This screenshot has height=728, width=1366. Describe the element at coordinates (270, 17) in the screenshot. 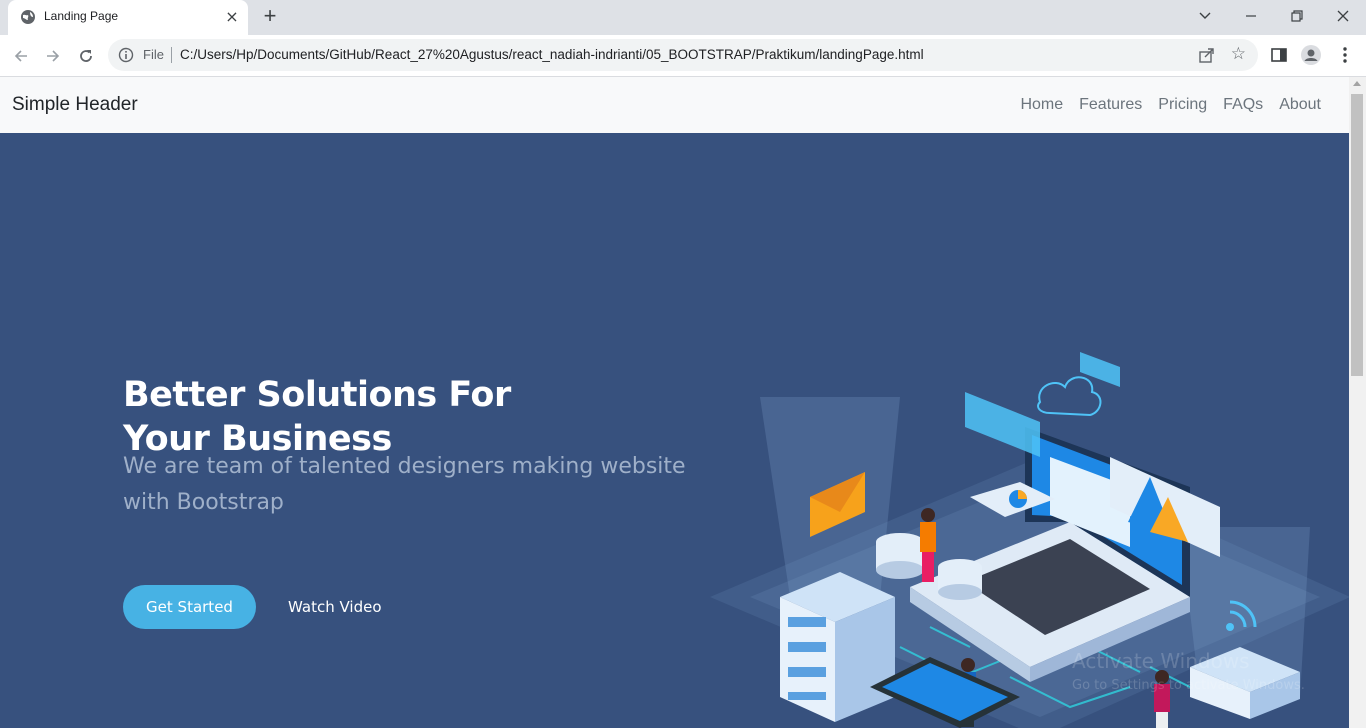

I see `new-tab-button: +` at that location.